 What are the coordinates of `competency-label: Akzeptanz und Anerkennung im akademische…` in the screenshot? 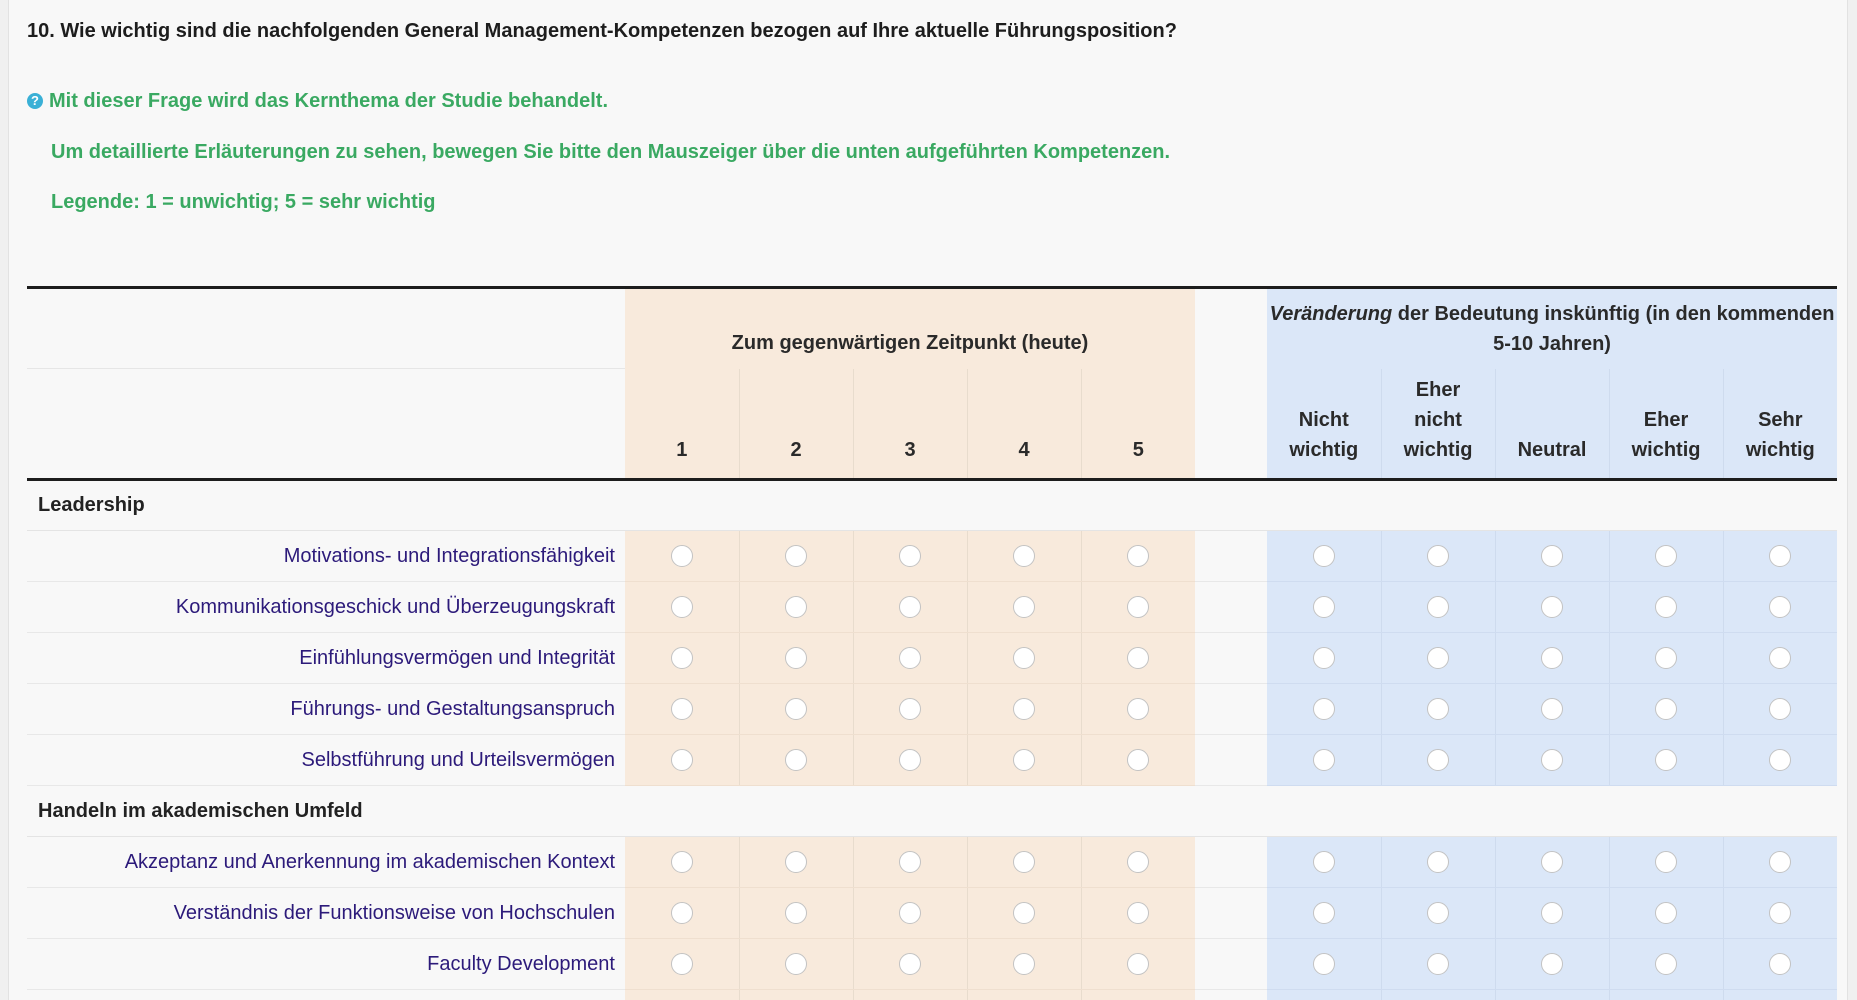 It's located at (326, 862).